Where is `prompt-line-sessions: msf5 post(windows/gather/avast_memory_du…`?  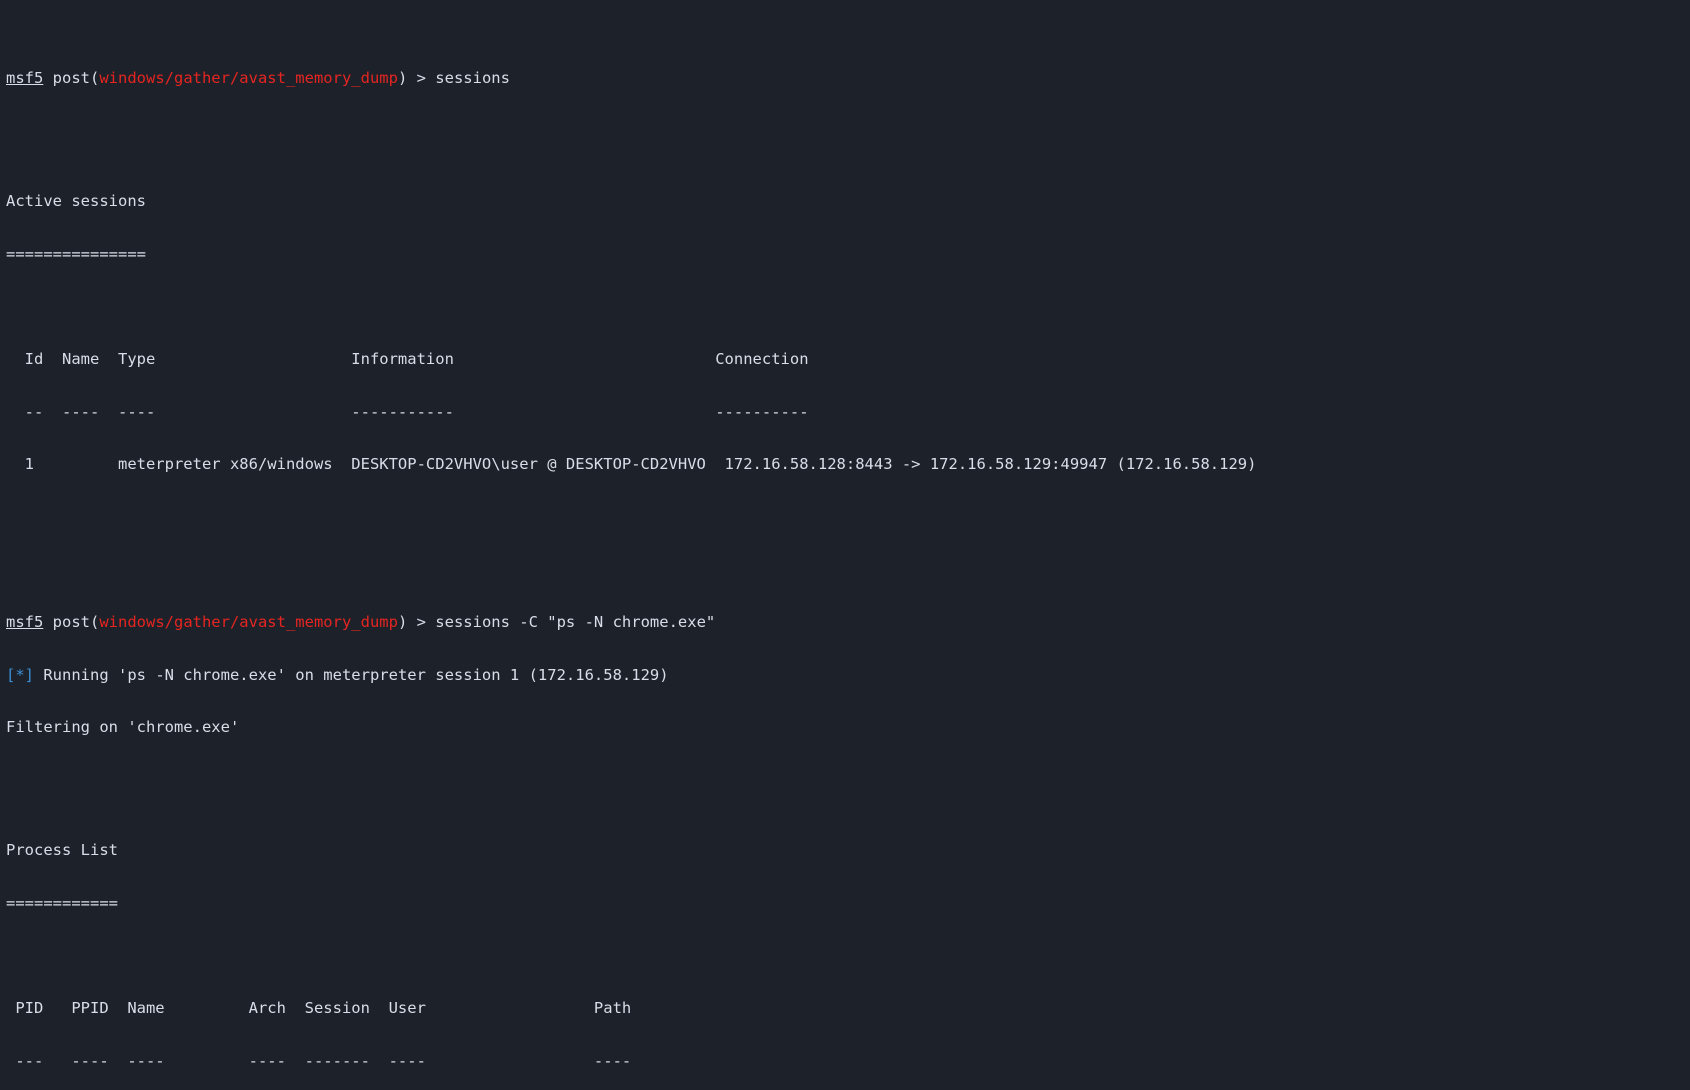 prompt-line-sessions: msf5 post(windows/gather/avast_memory_du… is located at coordinates (848, 78).